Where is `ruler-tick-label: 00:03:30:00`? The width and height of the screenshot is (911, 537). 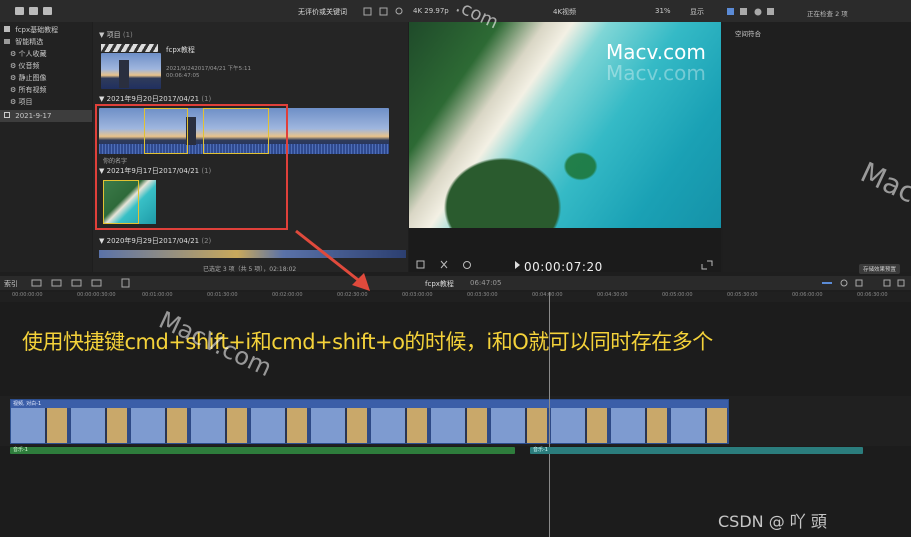
ruler-tick-label: 00:03:30:00 is located at coordinates (482, 295).